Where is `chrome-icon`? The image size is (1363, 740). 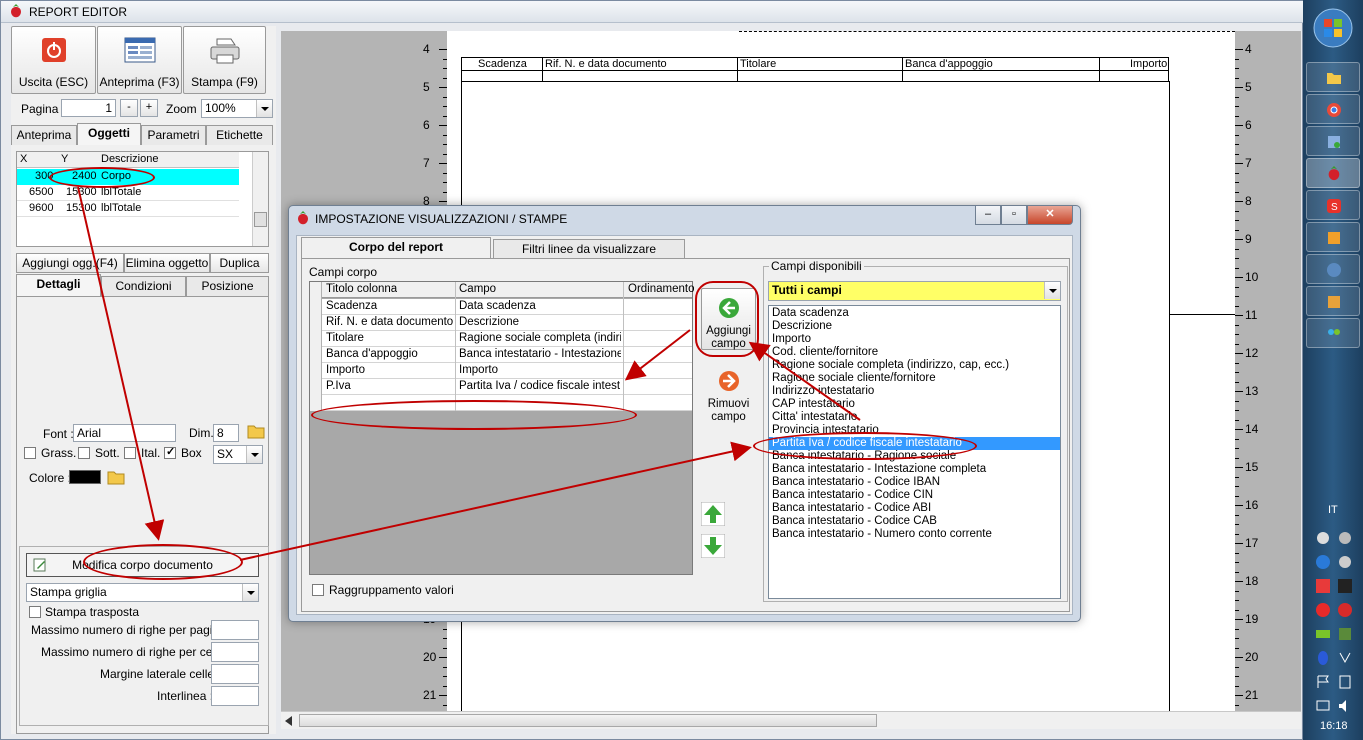 chrome-icon is located at coordinates (1334, 110).